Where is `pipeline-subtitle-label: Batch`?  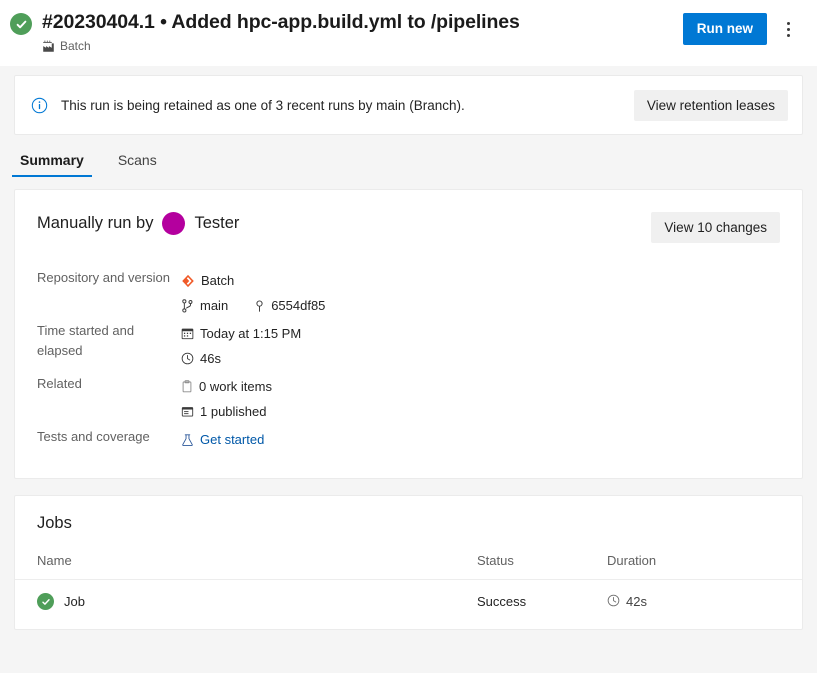 pipeline-subtitle-label: Batch is located at coordinates (75, 46).